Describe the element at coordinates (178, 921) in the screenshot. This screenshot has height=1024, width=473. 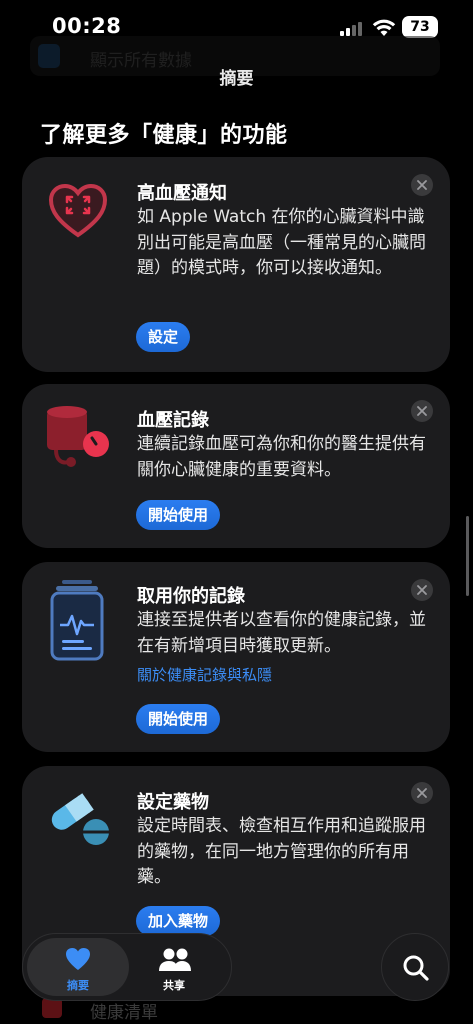
I see `add-medication-button: 加入藥物` at that location.